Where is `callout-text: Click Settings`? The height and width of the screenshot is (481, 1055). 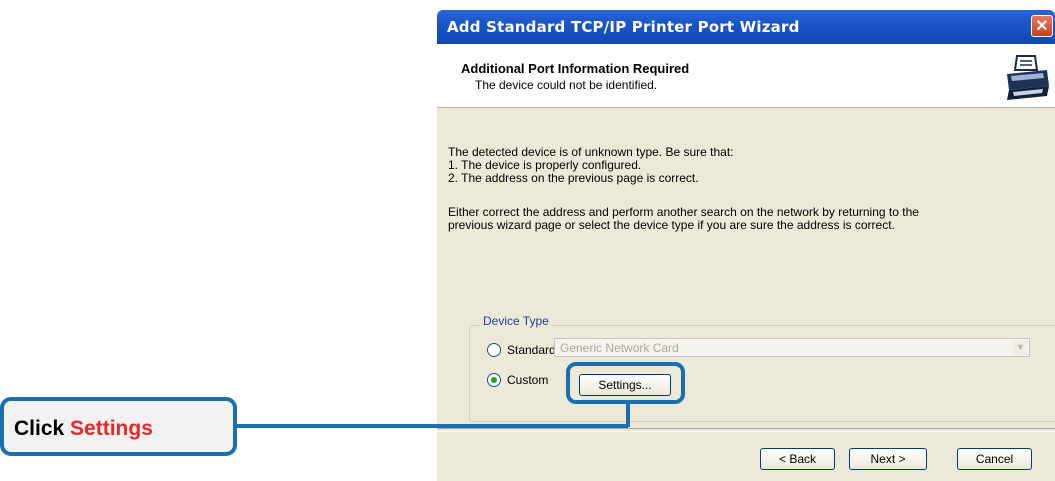 callout-text: Click Settings is located at coordinates (83, 429).